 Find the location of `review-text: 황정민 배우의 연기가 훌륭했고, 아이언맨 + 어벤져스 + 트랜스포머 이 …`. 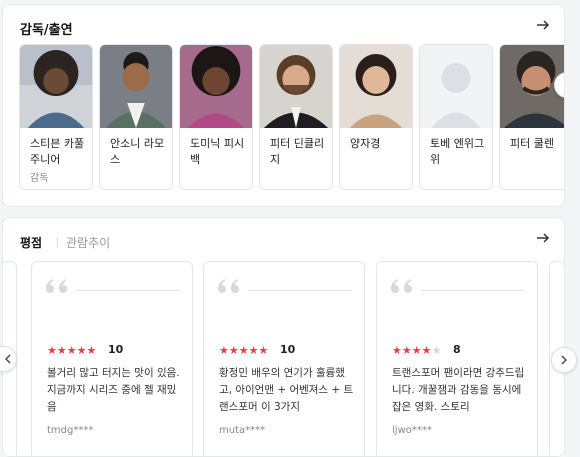

review-text: 황정민 배우의 연기가 훌륭했고, 아이언맨 + 어벤져스 + 트랜스포머 이 … is located at coordinates (286, 390).